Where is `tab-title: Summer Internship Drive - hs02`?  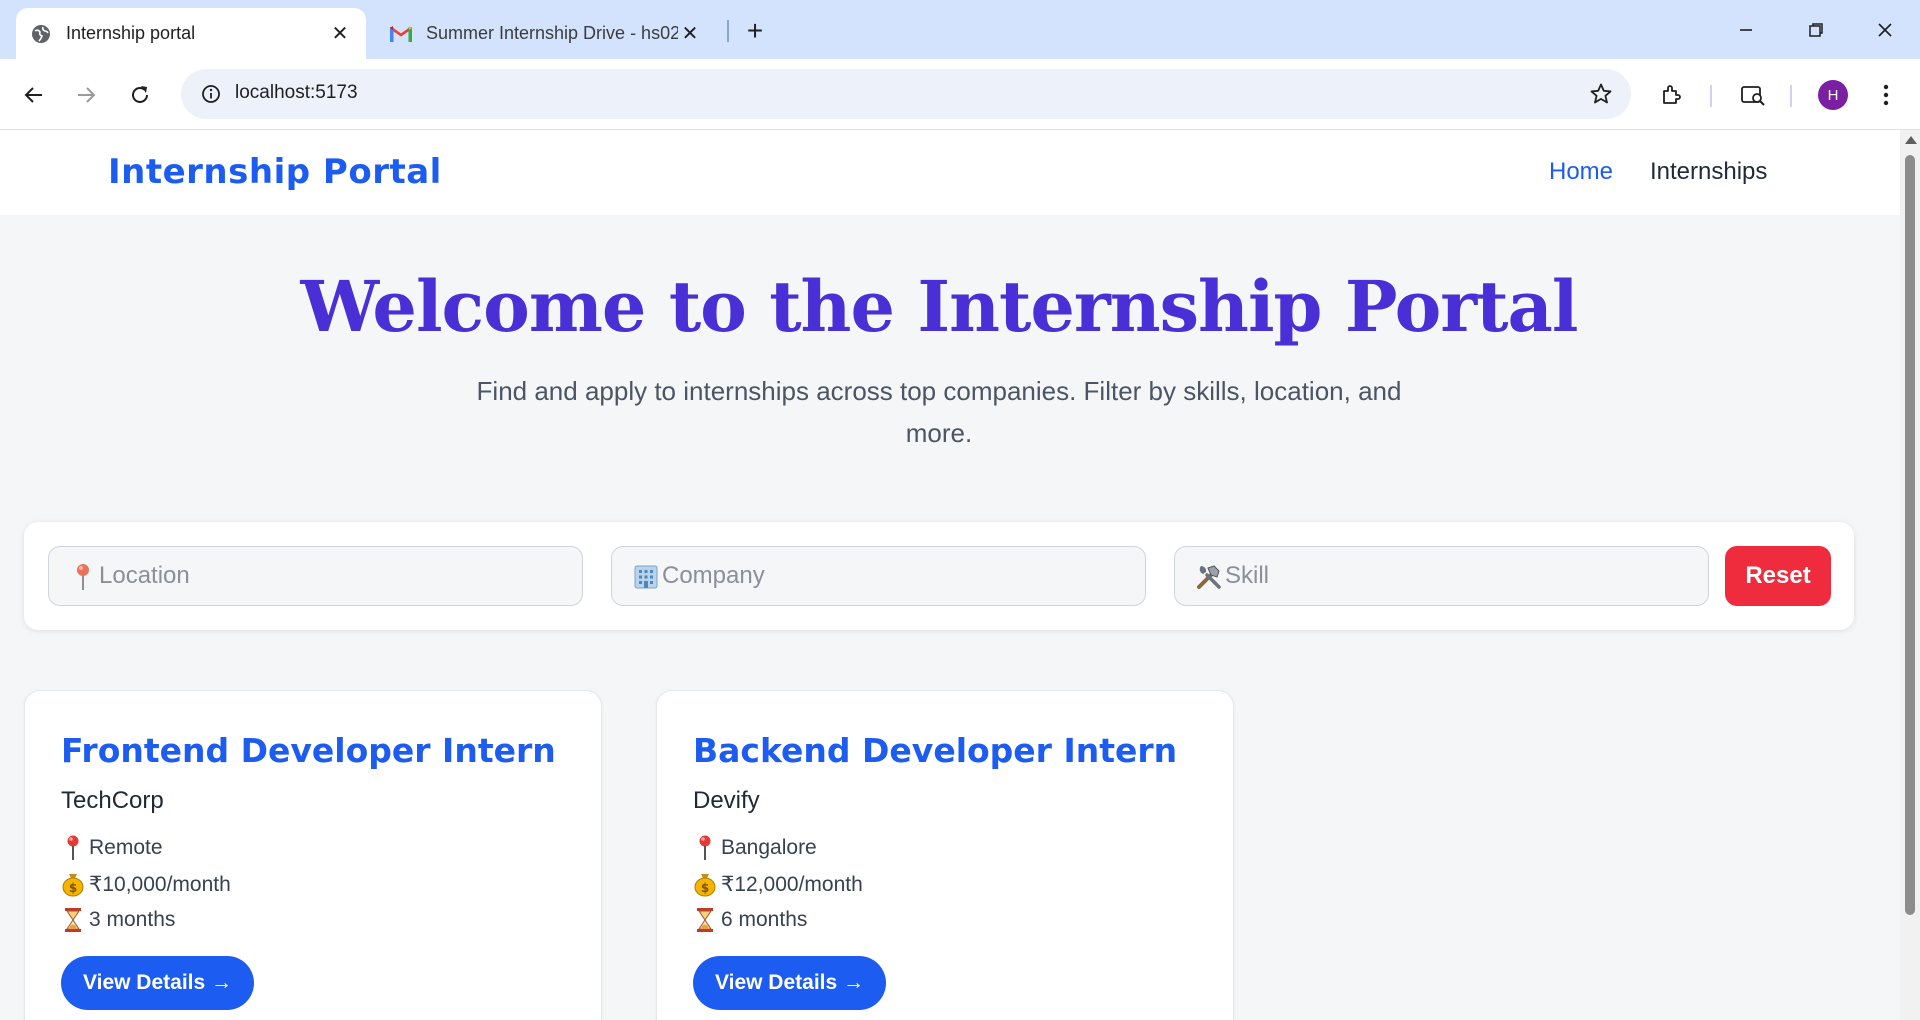
tab-title: Summer Internship Drive - hs02 is located at coordinates (552, 33).